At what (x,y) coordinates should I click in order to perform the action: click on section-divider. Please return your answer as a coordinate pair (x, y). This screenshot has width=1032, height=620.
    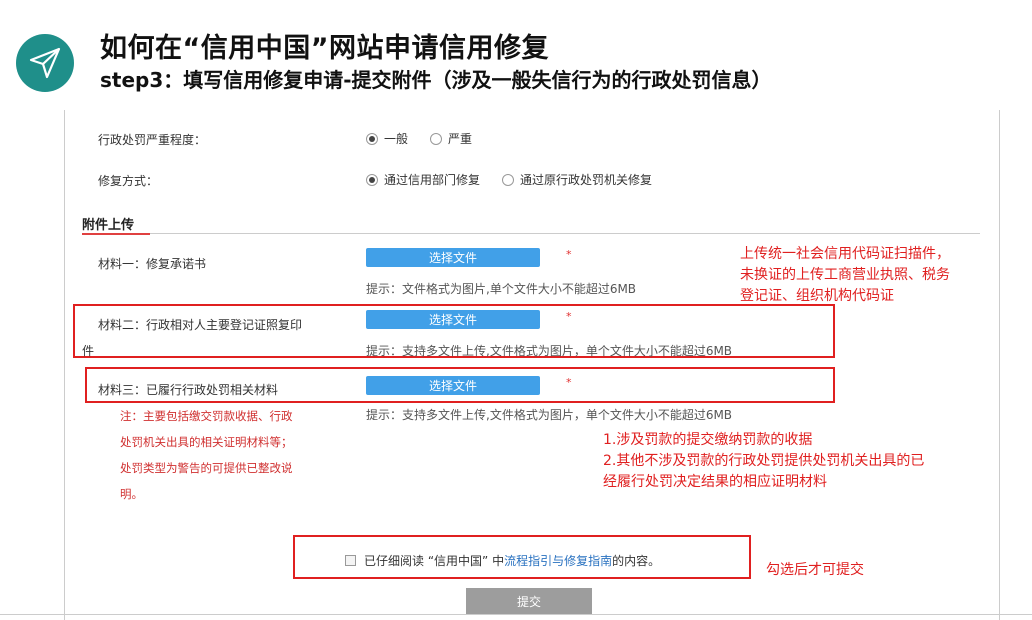
    Looking at the image, I should click on (565, 233).